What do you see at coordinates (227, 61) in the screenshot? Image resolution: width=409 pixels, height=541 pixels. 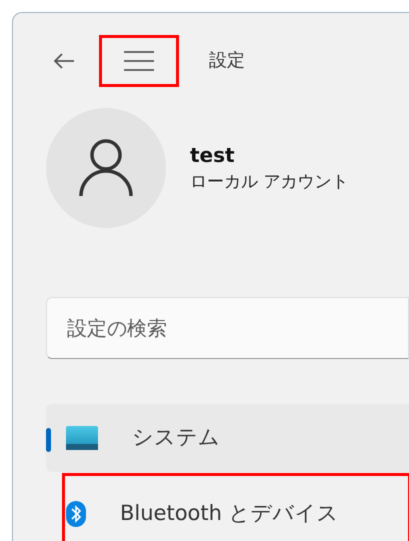 I see `window-title: 設定` at bounding box center [227, 61].